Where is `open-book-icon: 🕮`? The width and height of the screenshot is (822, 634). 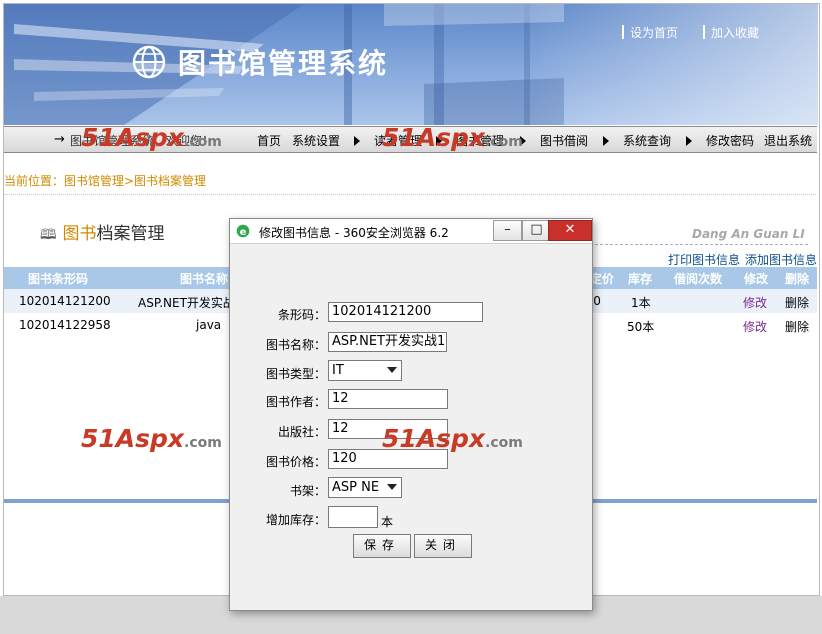 open-book-icon: 🕮 is located at coordinates (48, 235).